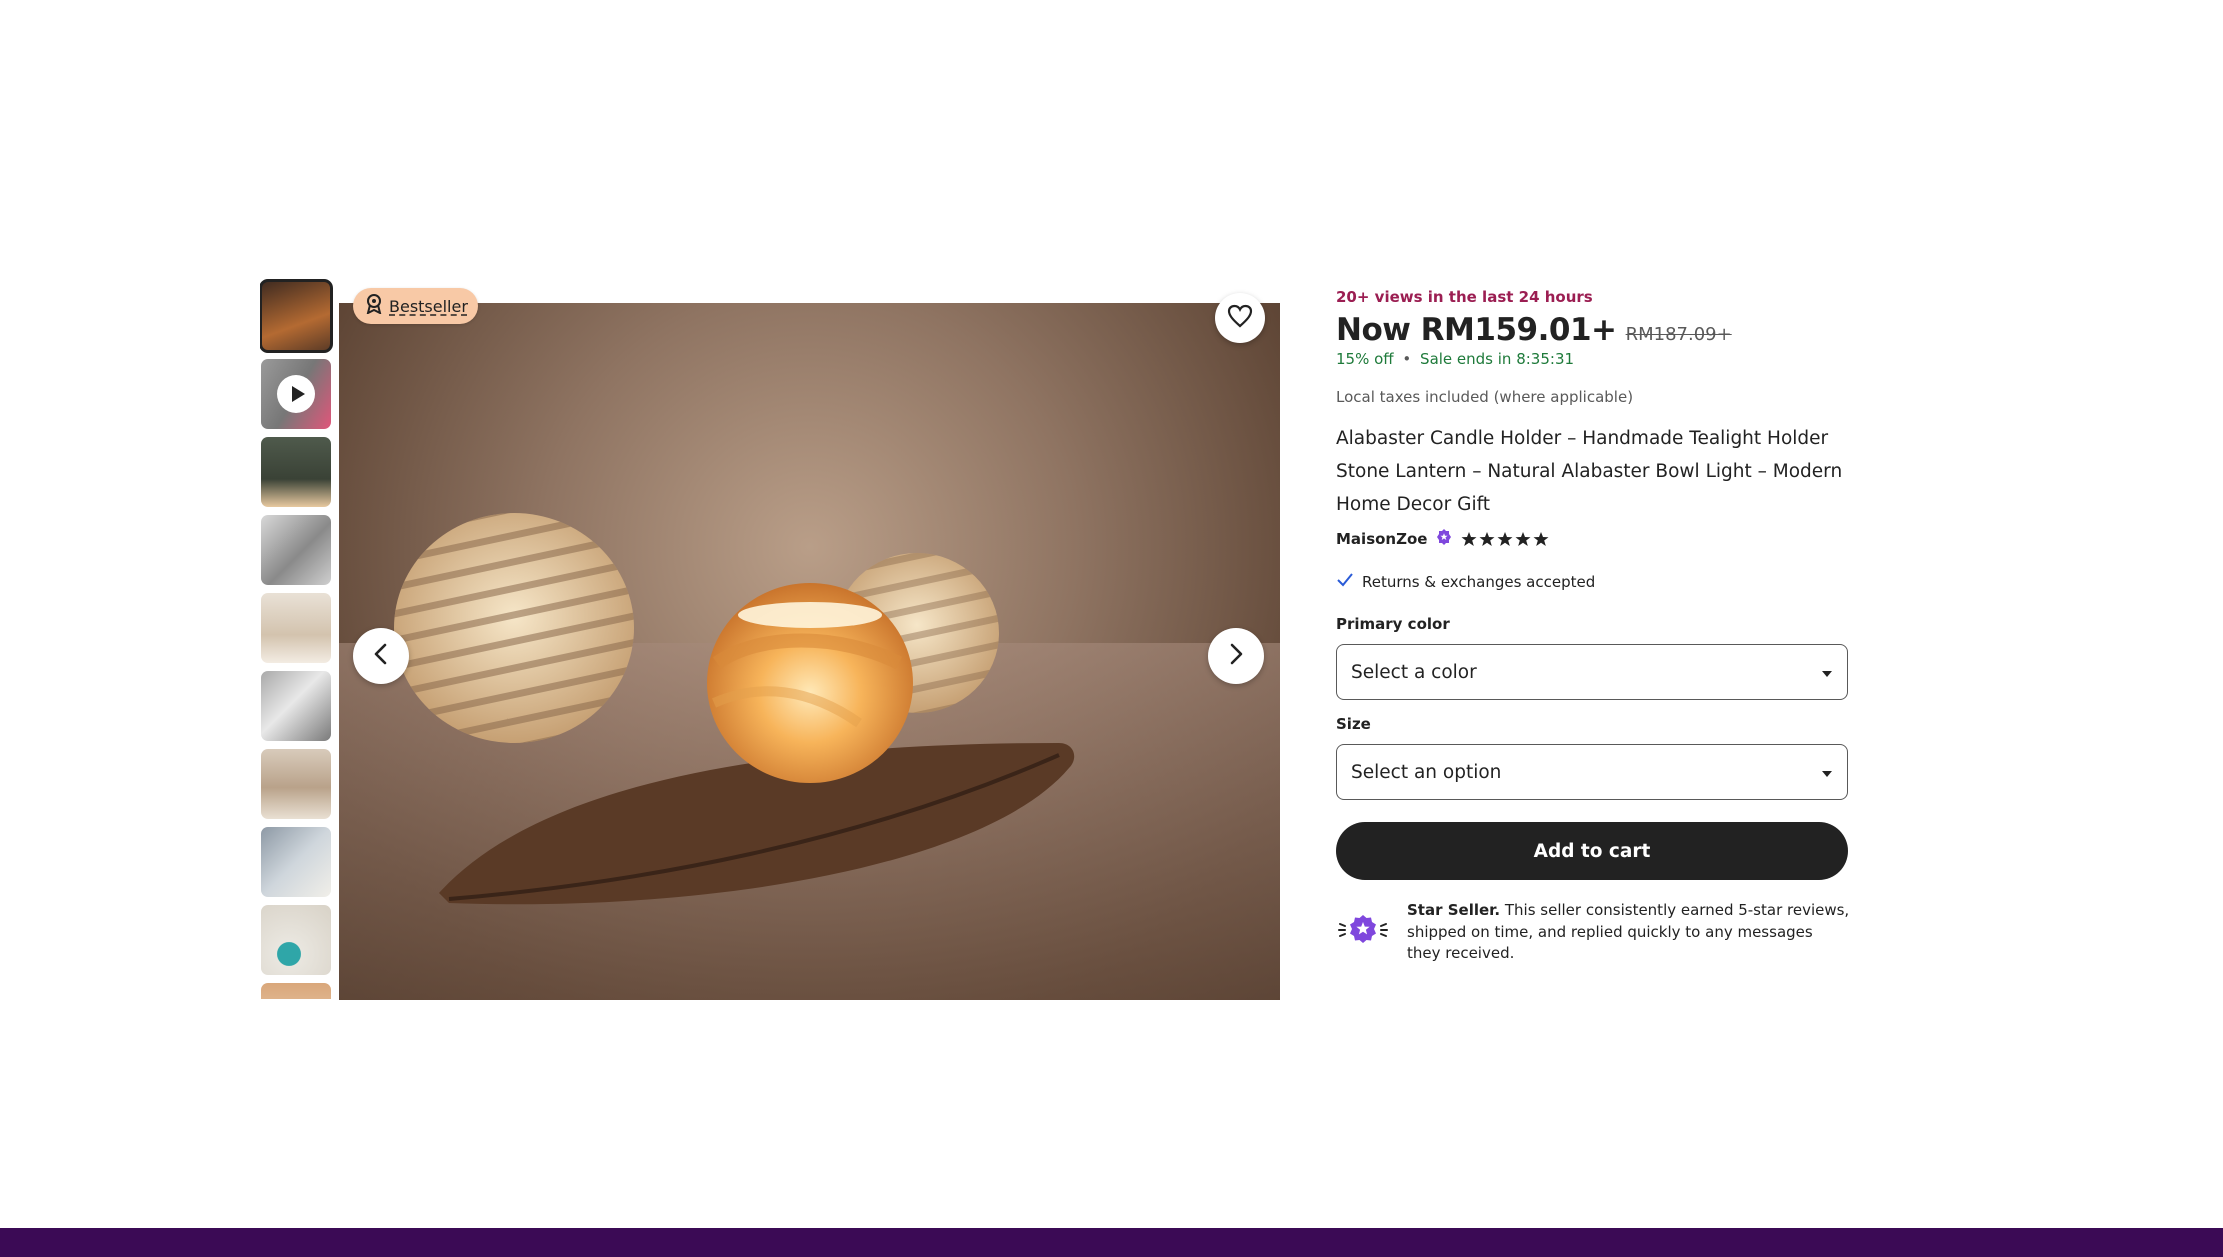 The image size is (2223, 1257). Describe the element at coordinates (1393, 624) in the screenshot. I see `primary-color-label: Primary color` at that location.